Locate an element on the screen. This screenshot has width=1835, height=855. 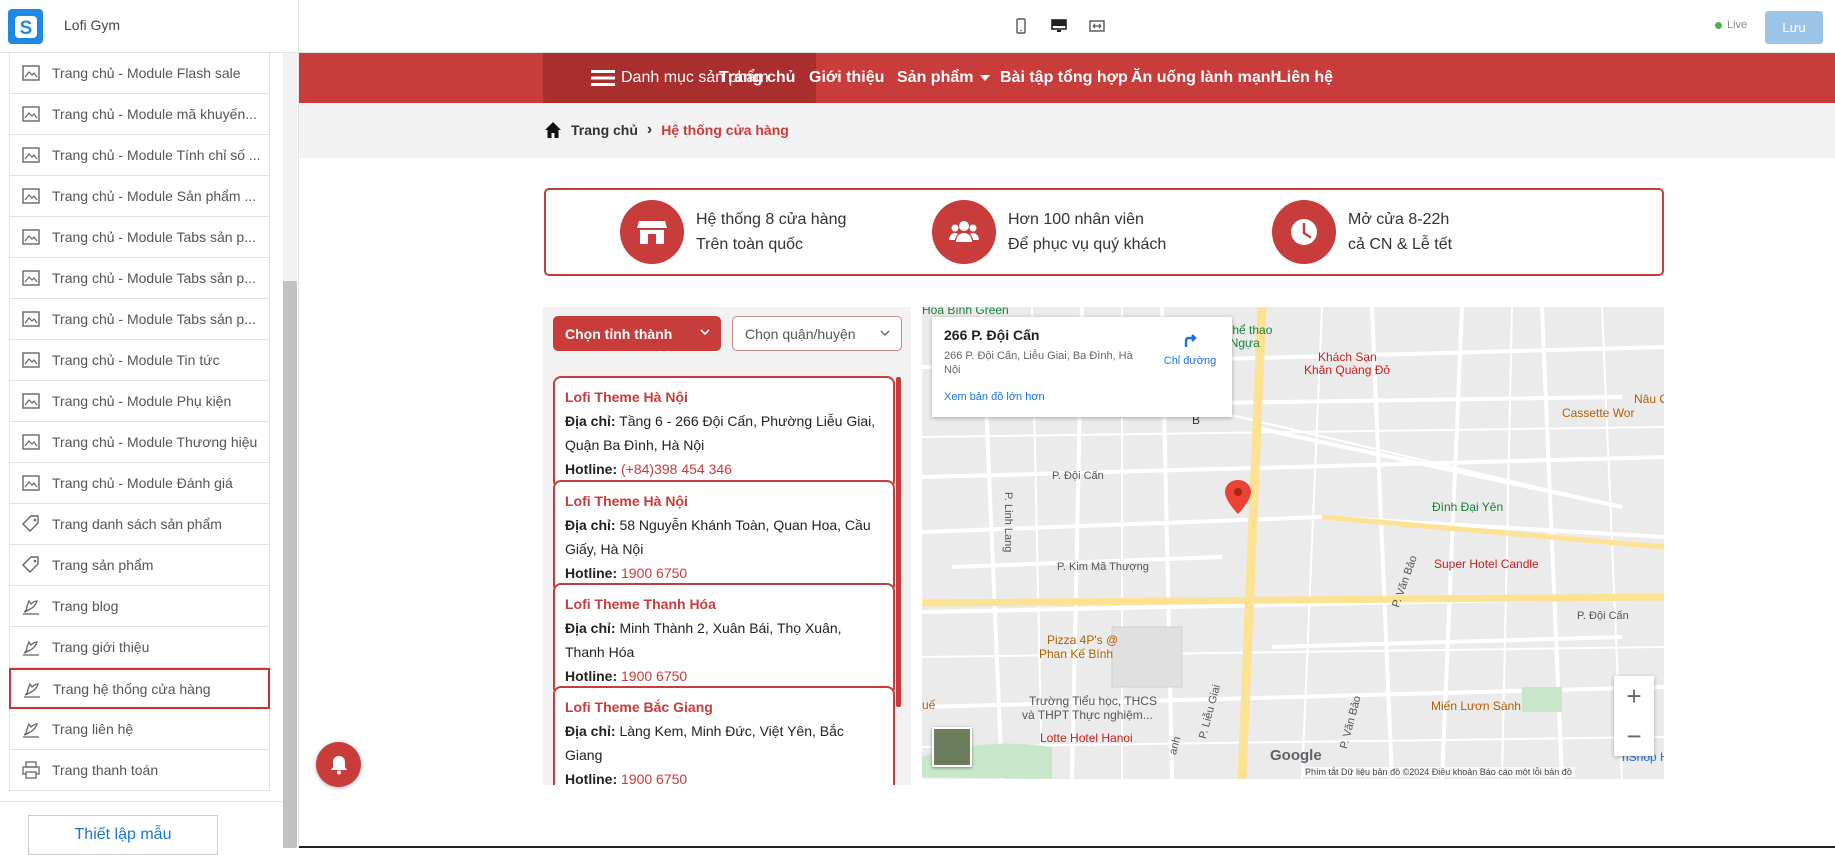
sidebar-item: Trang chủ - Module Thương hiệu is located at coordinates (139, 442).